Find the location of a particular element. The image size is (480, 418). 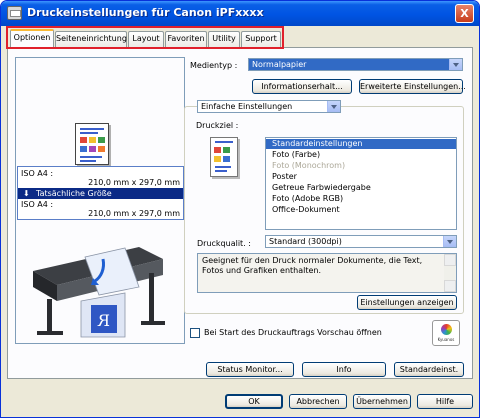

page-thumbnail is located at coordinates (92, 144).